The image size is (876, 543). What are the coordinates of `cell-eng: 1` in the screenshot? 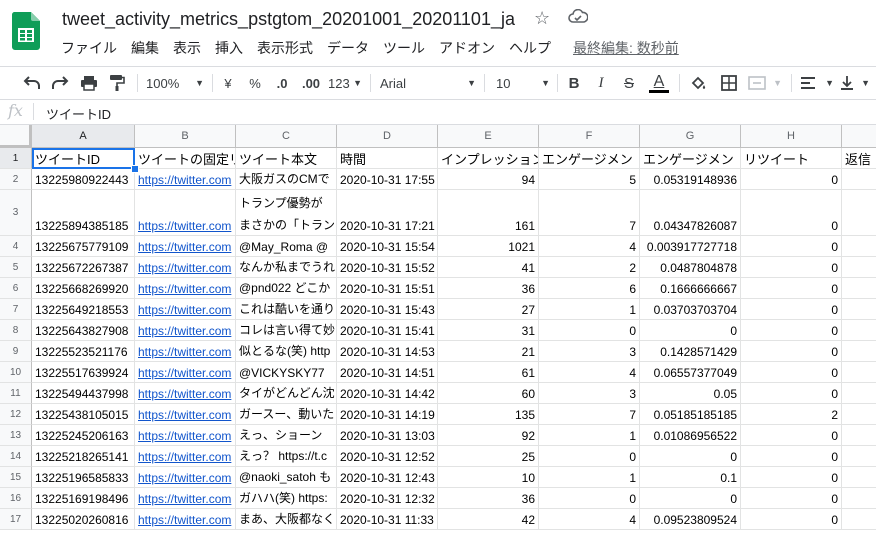 It's located at (589, 309).